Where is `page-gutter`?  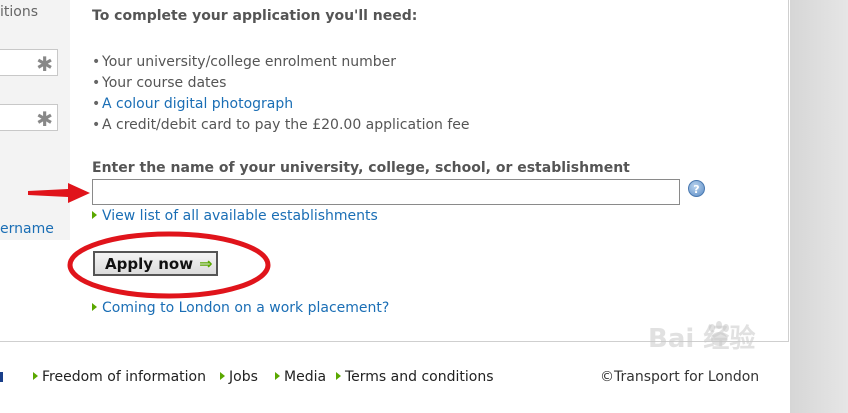 page-gutter is located at coordinates (819, 206).